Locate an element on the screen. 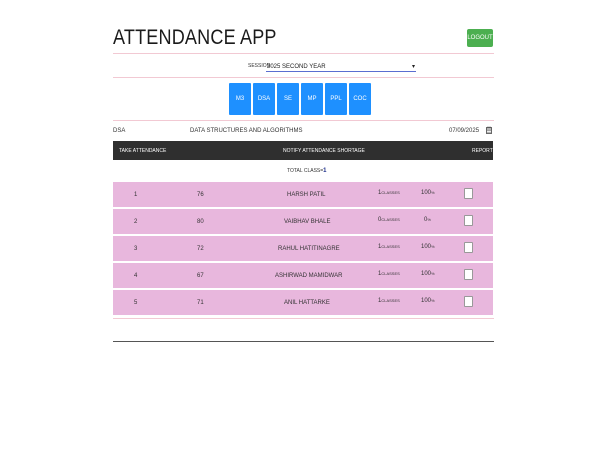 Image resolution: width=600 pixels, height=450 pixels. row-roll: 72 is located at coordinates (200, 249).